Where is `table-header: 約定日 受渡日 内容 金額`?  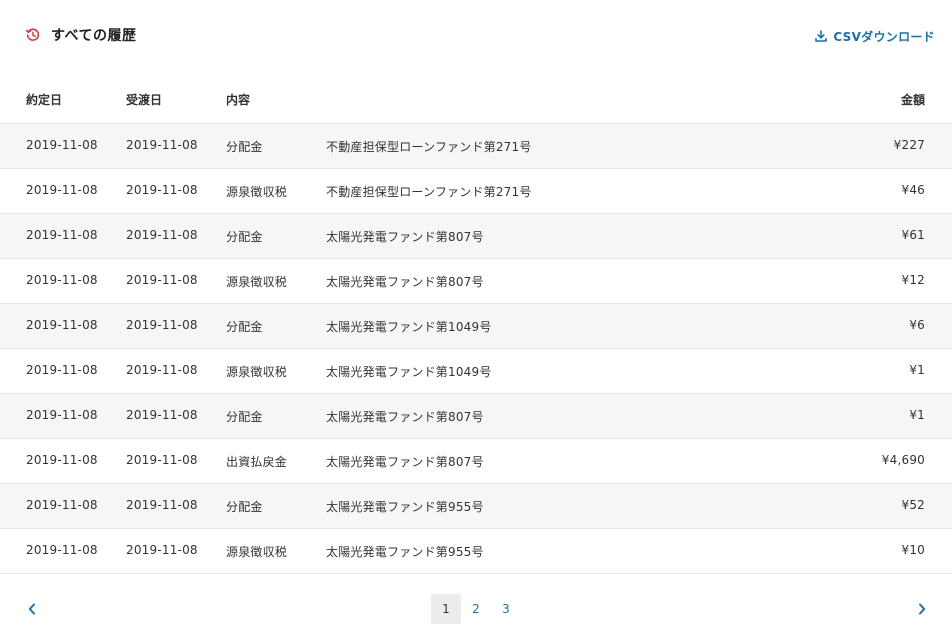 table-header: 約定日 受渡日 内容 金額 is located at coordinates (476, 100).